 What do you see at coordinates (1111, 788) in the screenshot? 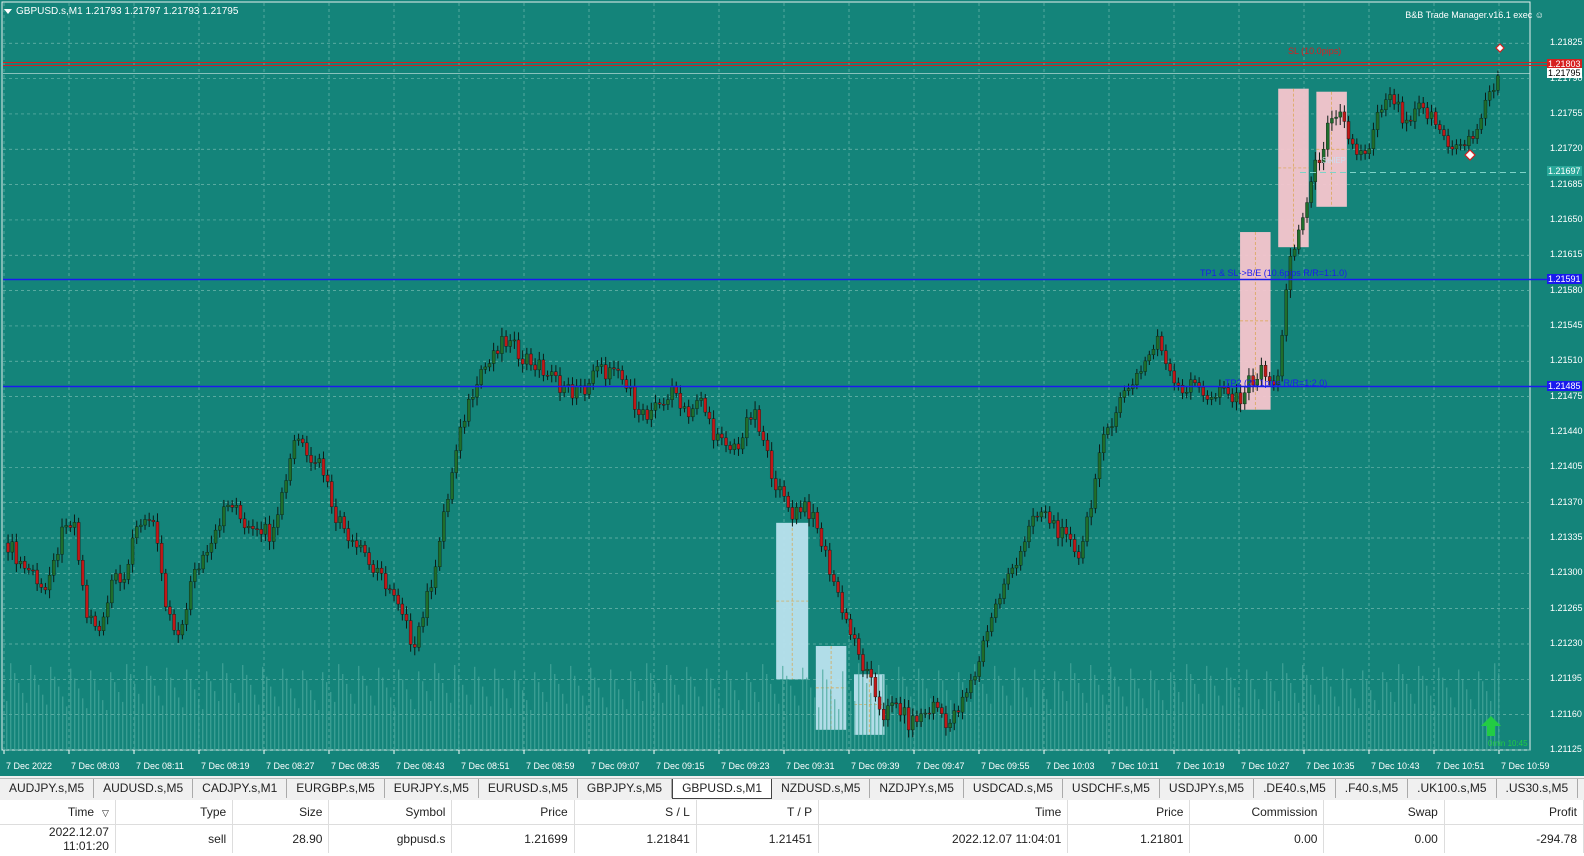
I see `tab-usdchf-s-m5: USDCHF.s,M5` at bounding box center [1111, 788].